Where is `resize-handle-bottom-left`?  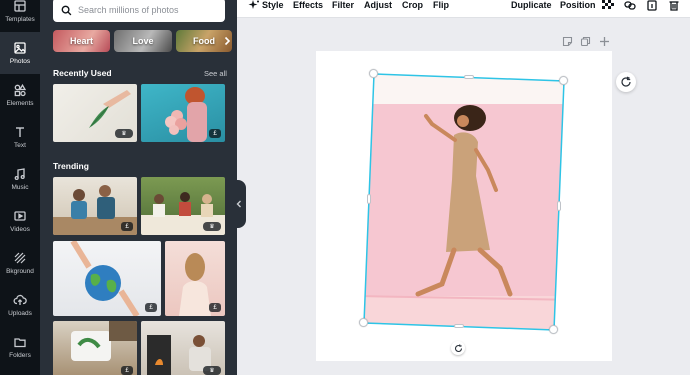 resize-handle-bottom-left is located at coordinates (363, 322).